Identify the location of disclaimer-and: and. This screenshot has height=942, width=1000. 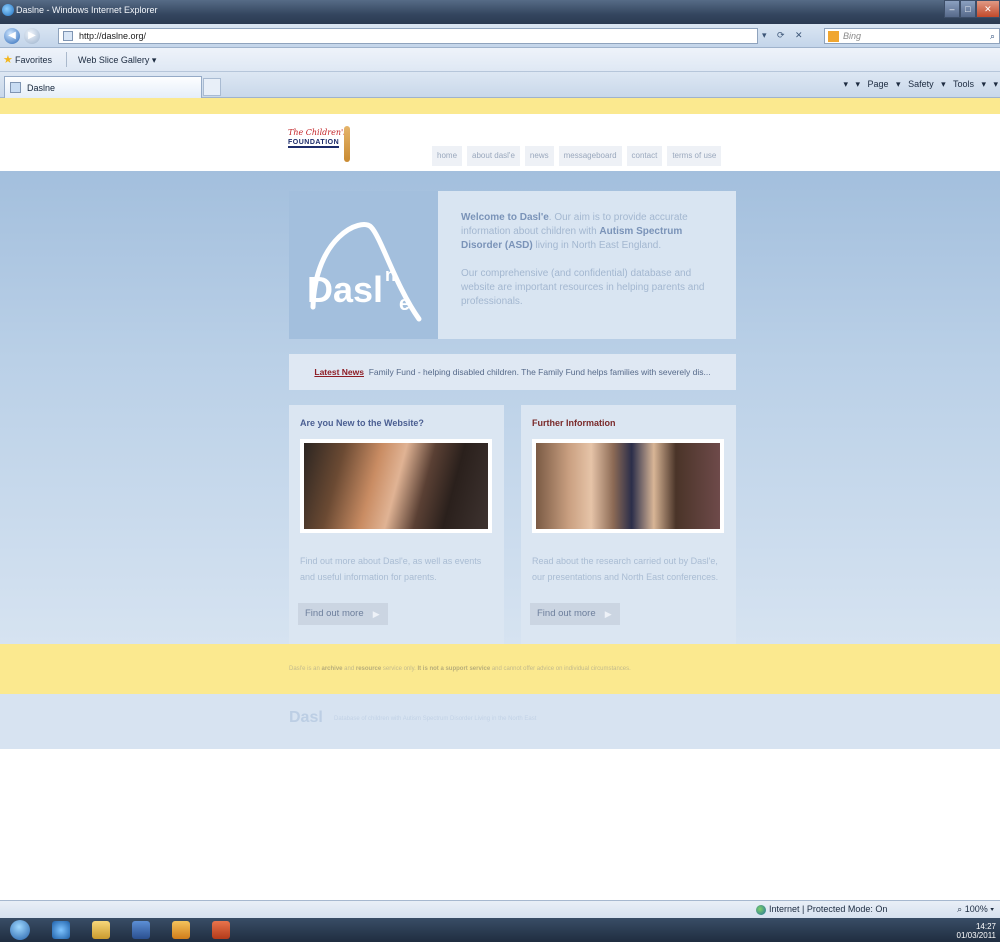
(349, 669).